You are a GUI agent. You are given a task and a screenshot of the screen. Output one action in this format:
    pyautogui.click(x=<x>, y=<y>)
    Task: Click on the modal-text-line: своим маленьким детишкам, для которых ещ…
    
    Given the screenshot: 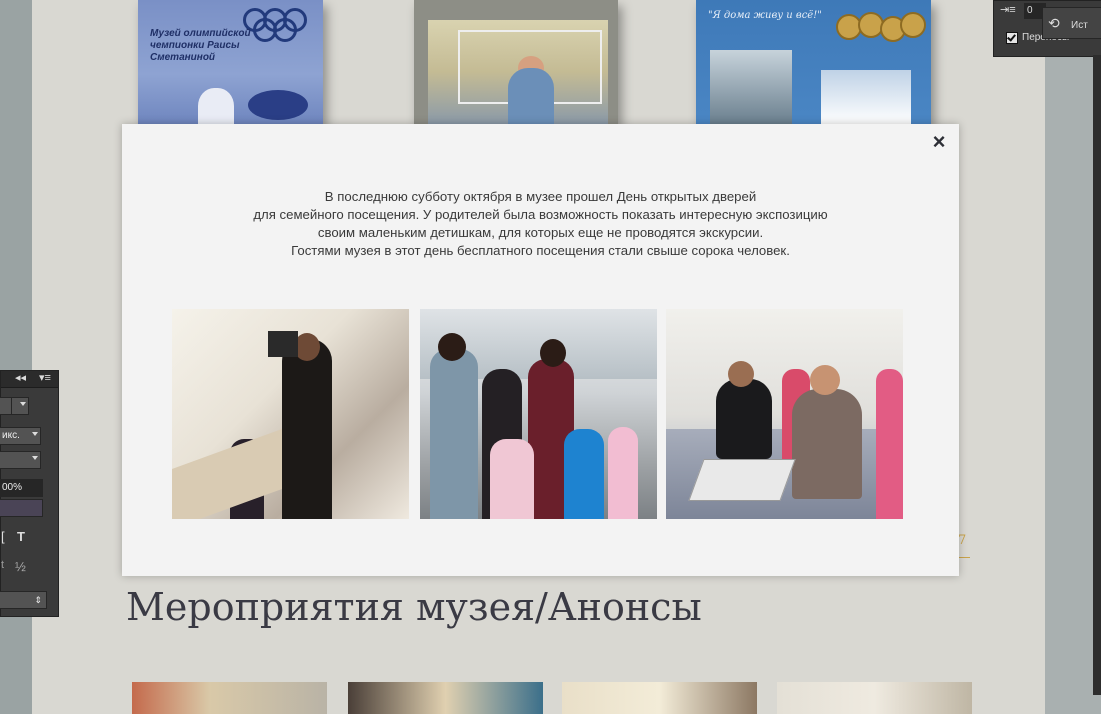 What is the action you would take?
    pyautogui.click(x=540, y=232)
    